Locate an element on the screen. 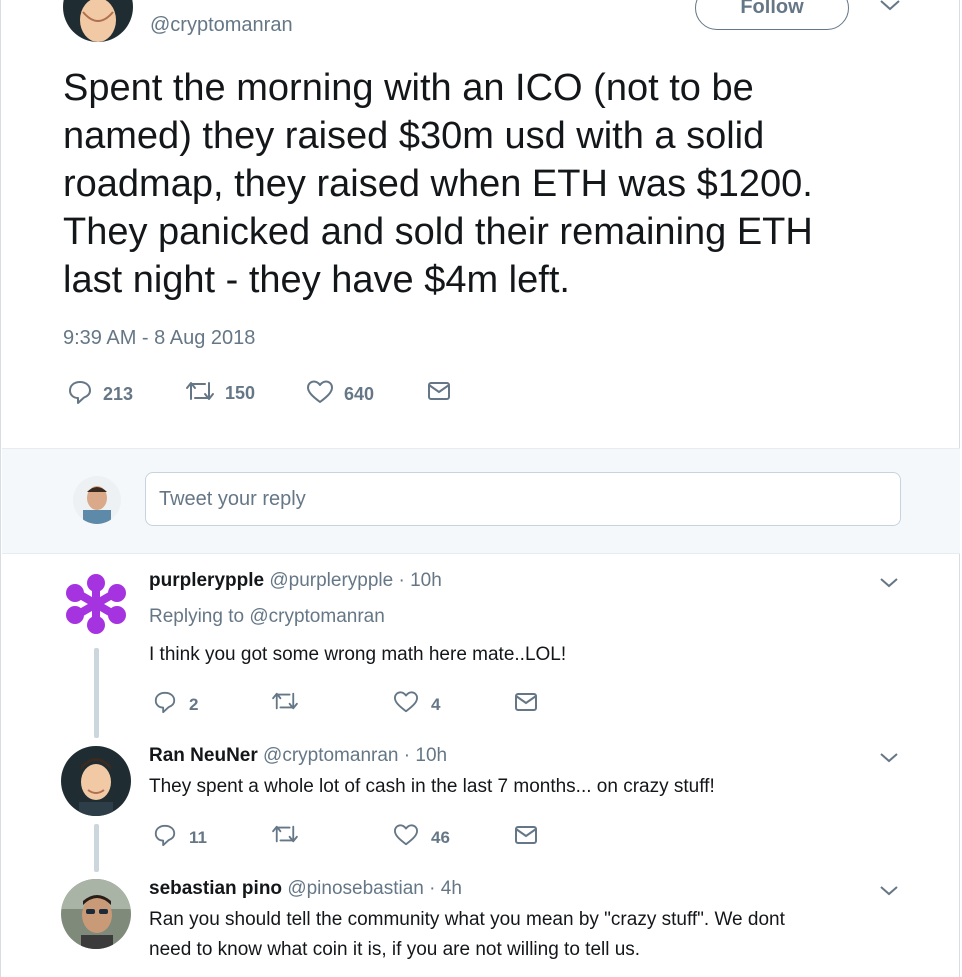 The width and height of the screenshot is (962, 977). comment-like-action: 46 is located at coordinates (421, 837).